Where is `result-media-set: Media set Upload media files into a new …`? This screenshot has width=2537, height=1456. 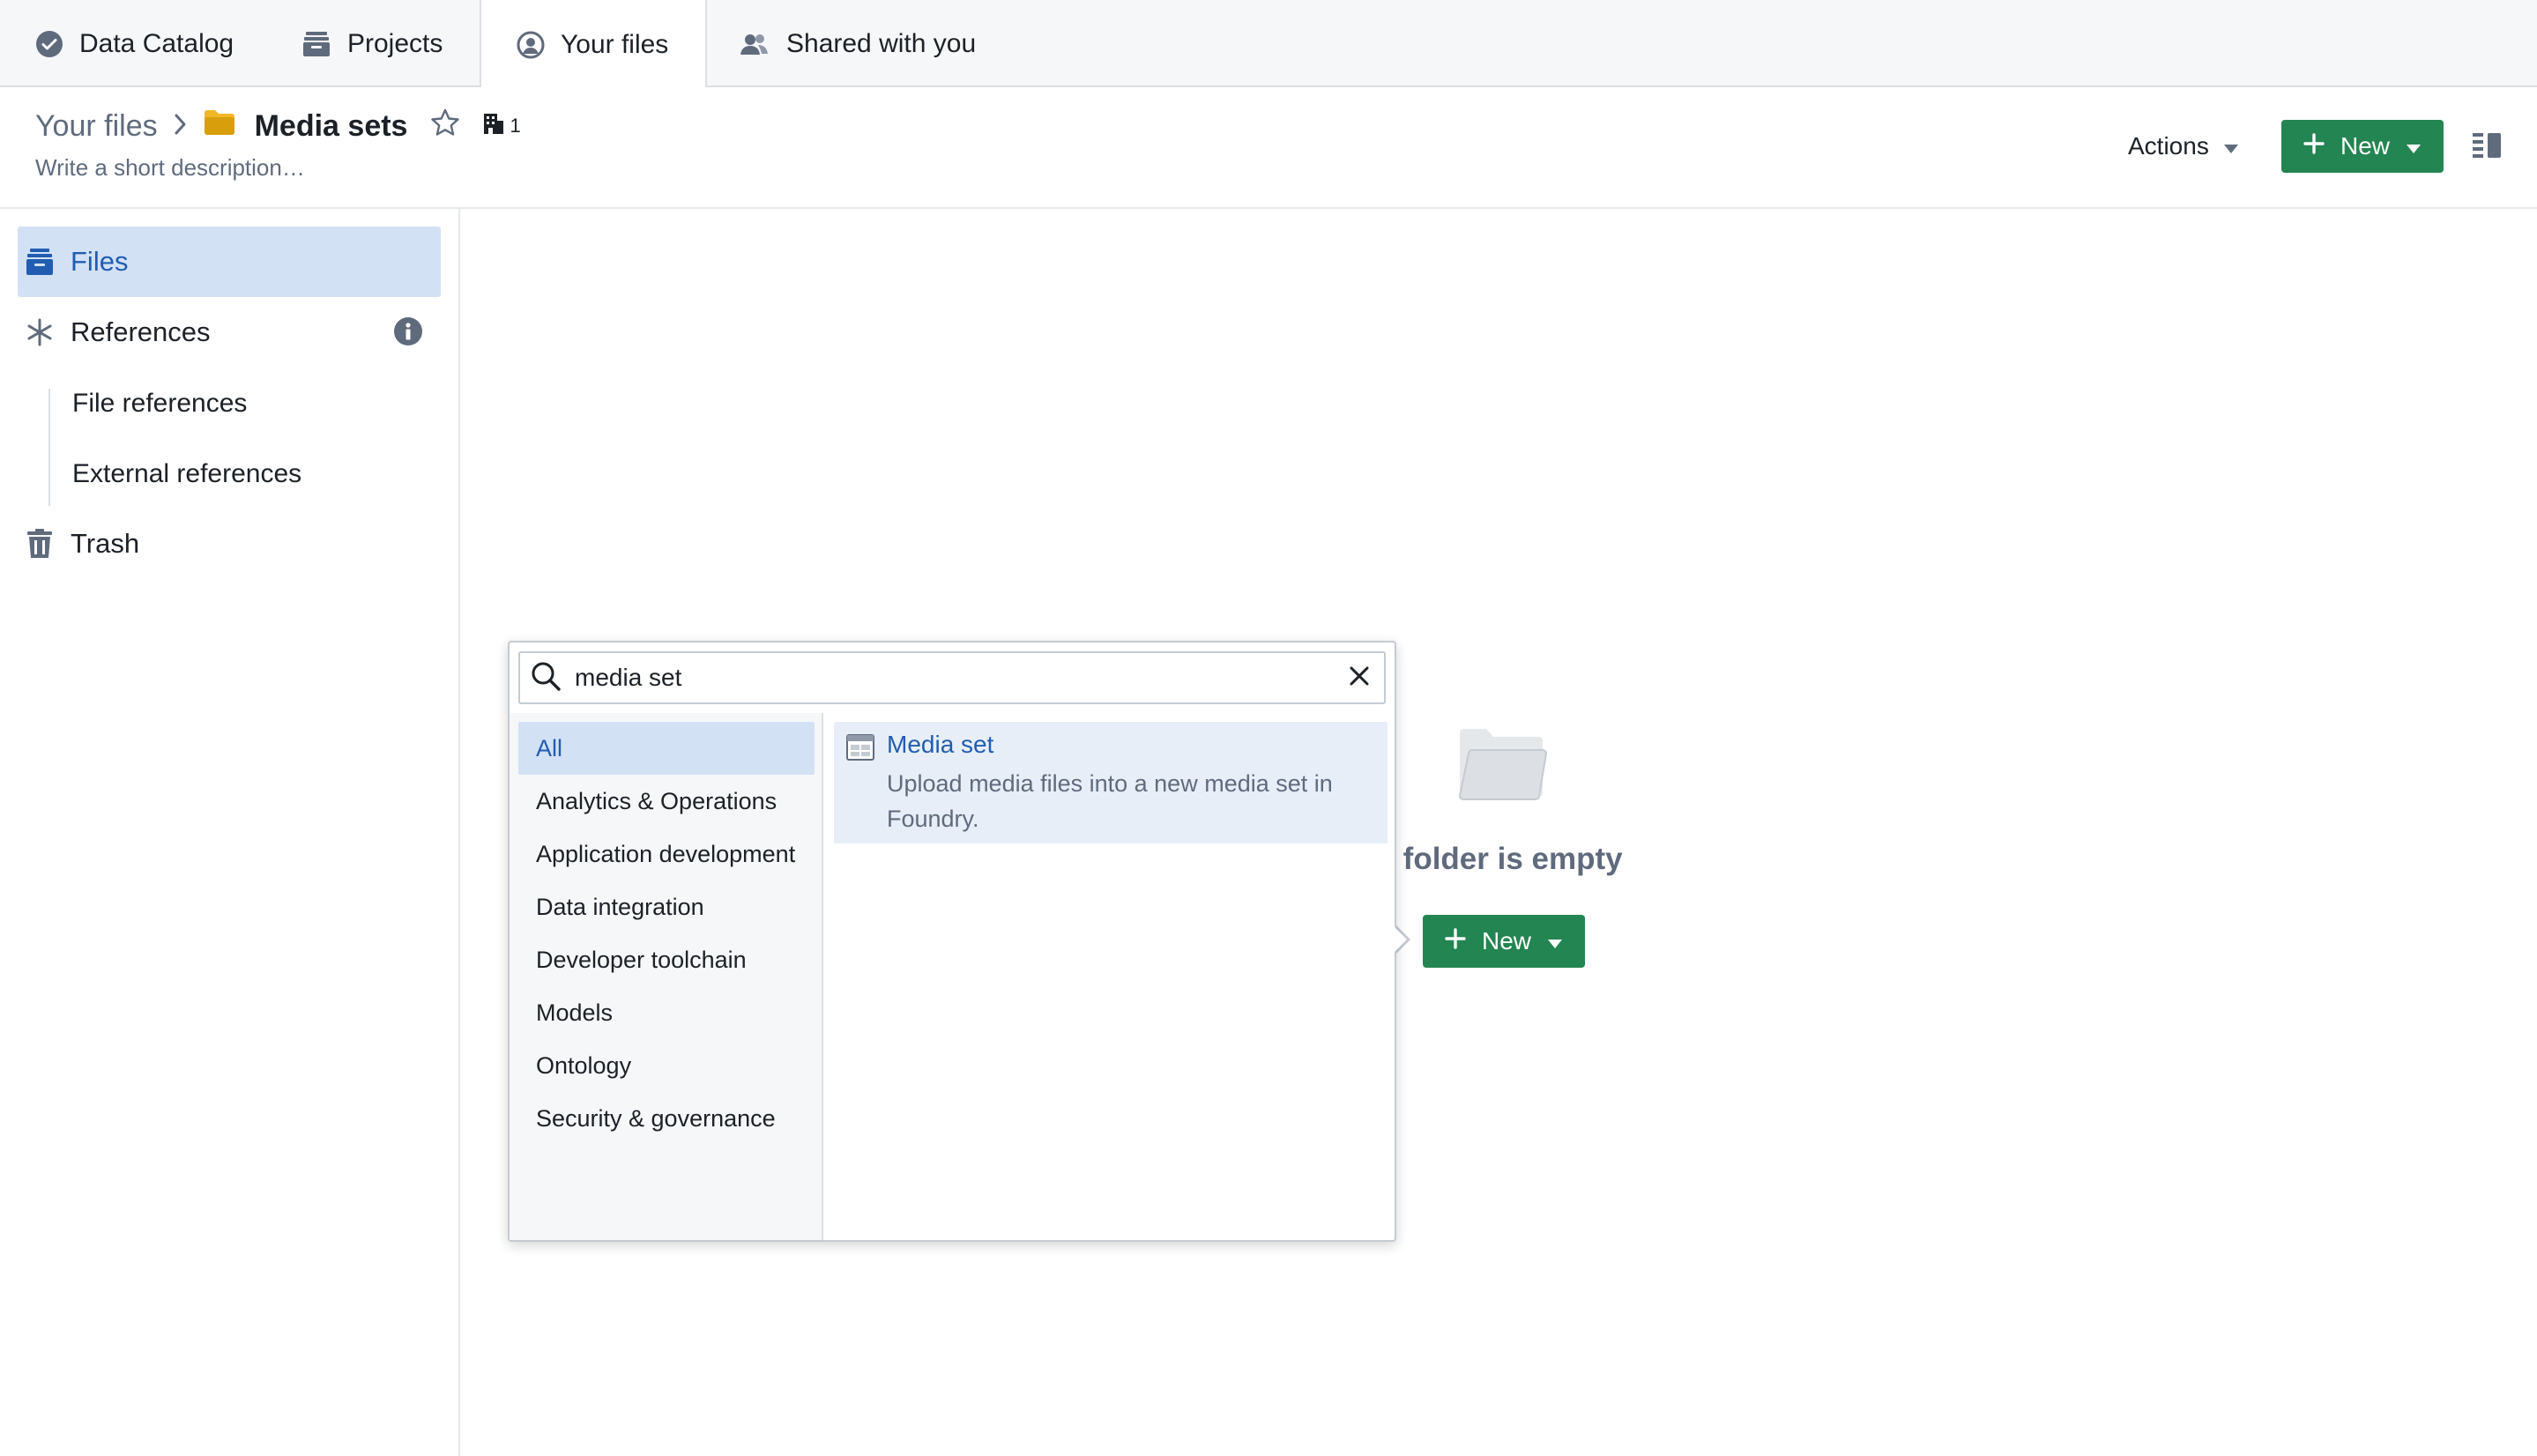 result-media-set: Media set Upload media files into a new … is located at coordinates (1111, 782).